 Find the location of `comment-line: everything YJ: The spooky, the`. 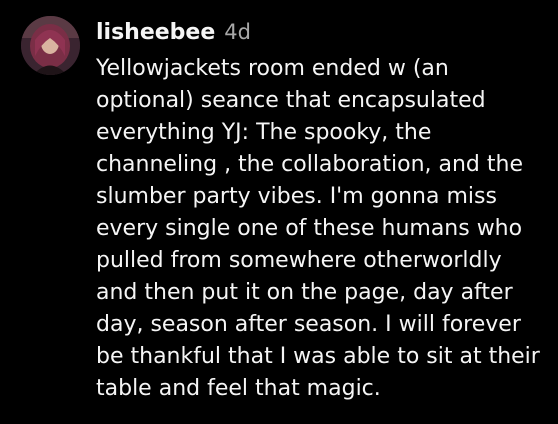

comment-line: everything YJ: The spooky, the is located at coordinates (264, 132).